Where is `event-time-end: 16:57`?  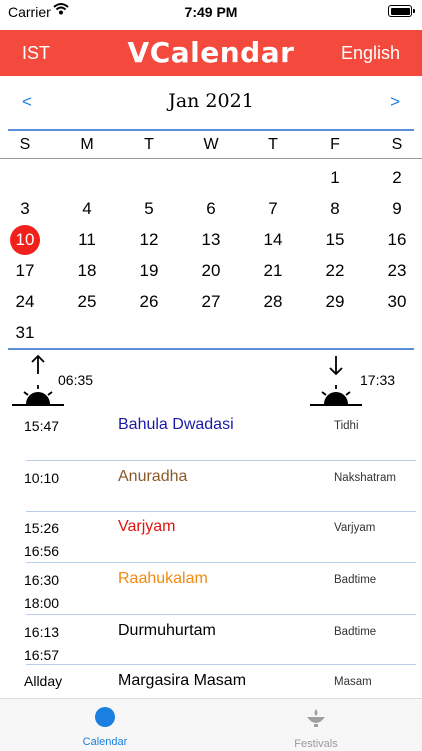 event-time-end: 16:57 is located at coordinates (42, 655).